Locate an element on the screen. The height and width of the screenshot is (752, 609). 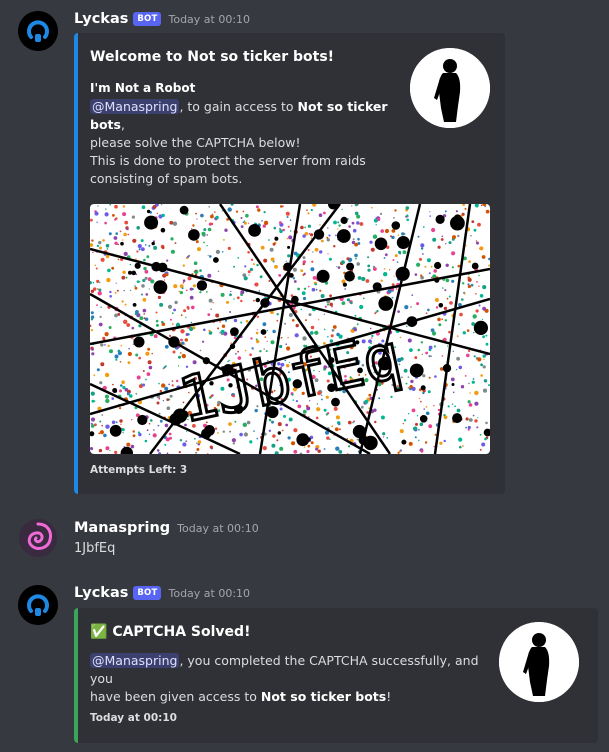
embed-subtitle: I'm Not a Robot is located at coordinates (142, 88).